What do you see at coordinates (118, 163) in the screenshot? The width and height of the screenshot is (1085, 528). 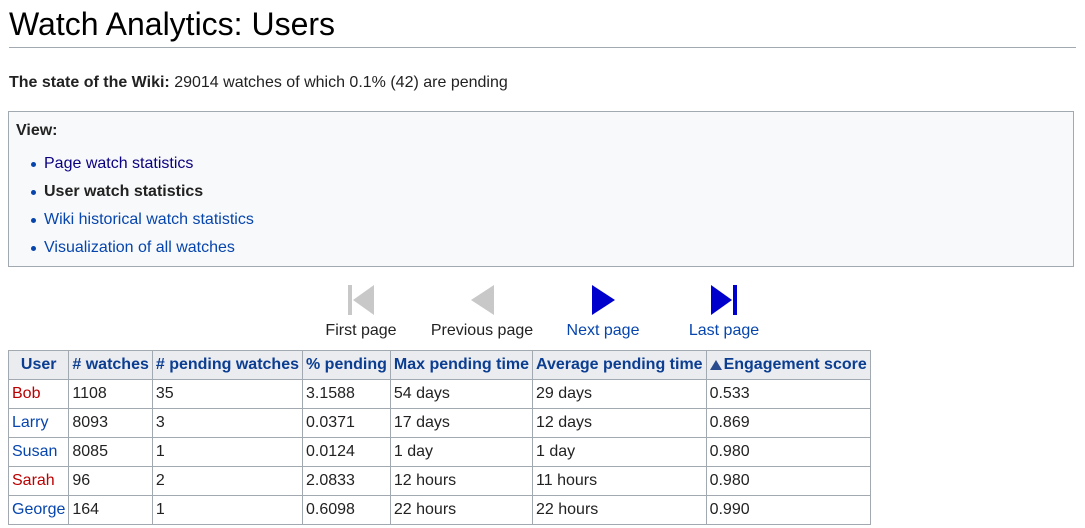 I see `page-watch-statistics-link: Page watch statistics` at bounding box center [118, 163].